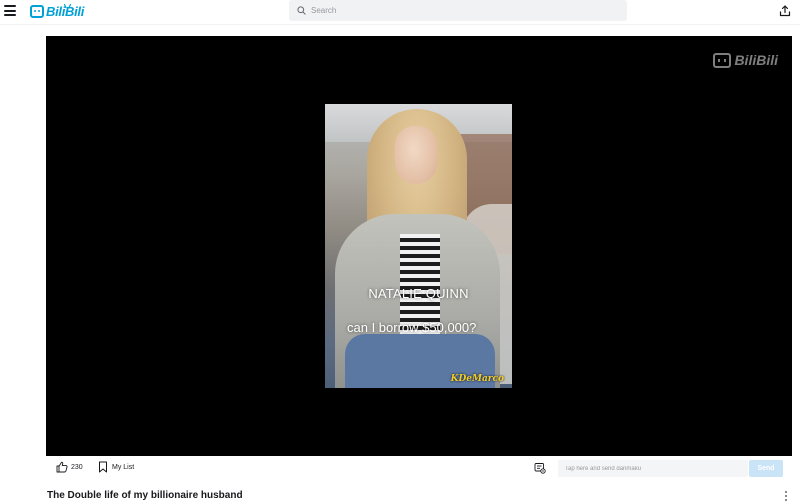 The image size is (800, 503). Describe the element at coordinates (477, 379) in the screenshot. I see `channel-watermark: KDeMarco` at that location.